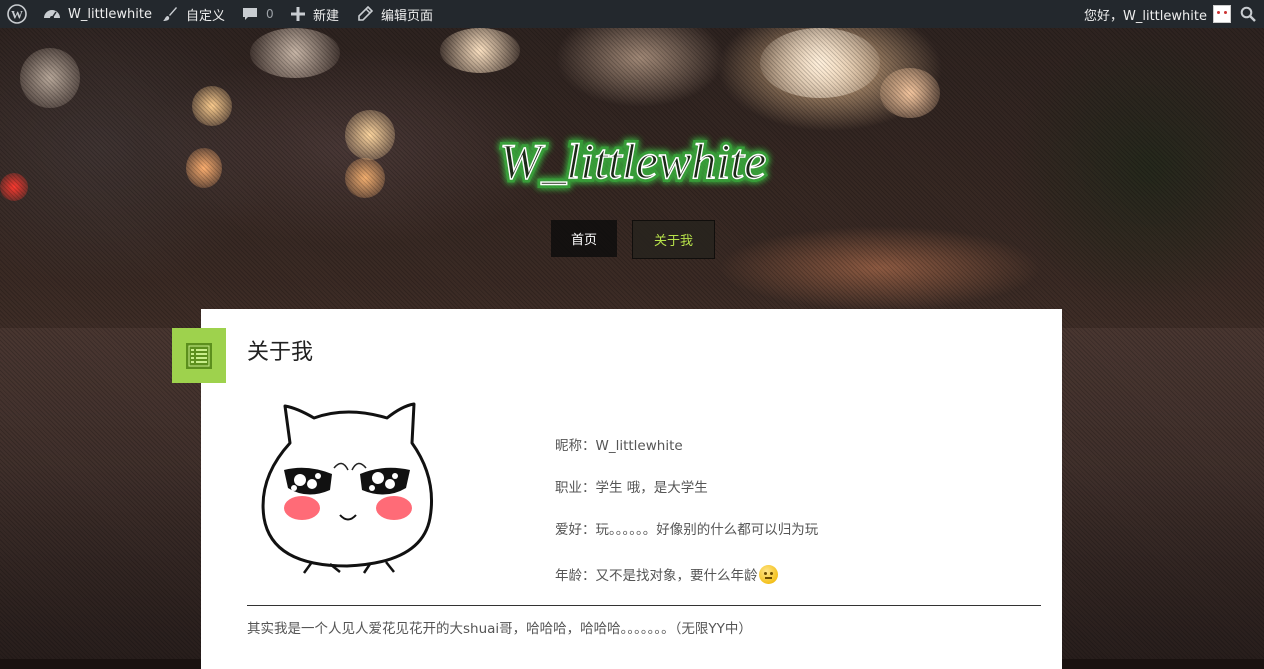 Image resolution: width=1264 pixels, height=669 pixels. What do you see at coordinates (407, 16) in the screenshot?
I see `edit-page-label: 编辑页面` at bounding box center [407, 16].